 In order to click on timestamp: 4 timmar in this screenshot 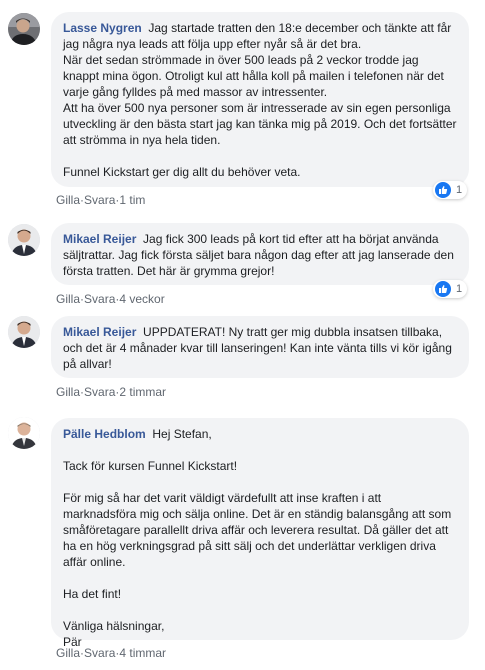, I will do `click(142, 653)`.